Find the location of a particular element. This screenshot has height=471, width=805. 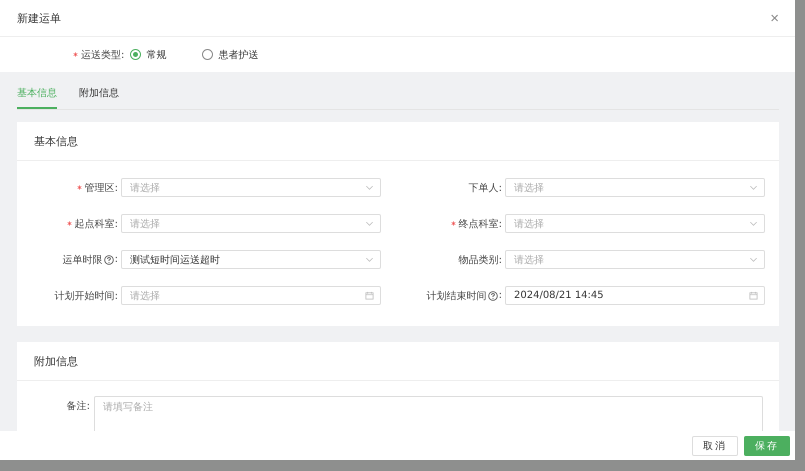

radio-label: 常规 is located at coordinates (156, 55).